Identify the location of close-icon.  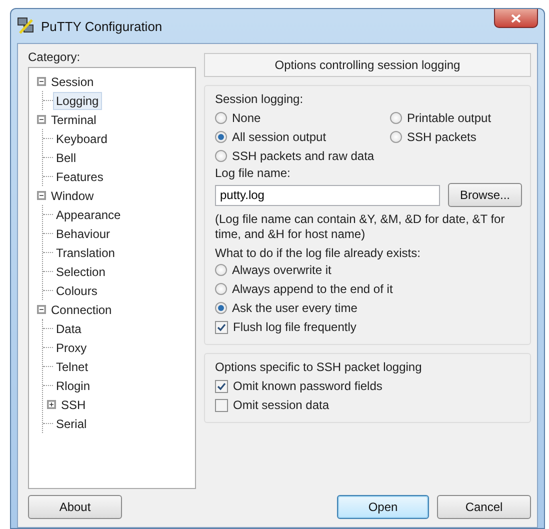
(516, 18).